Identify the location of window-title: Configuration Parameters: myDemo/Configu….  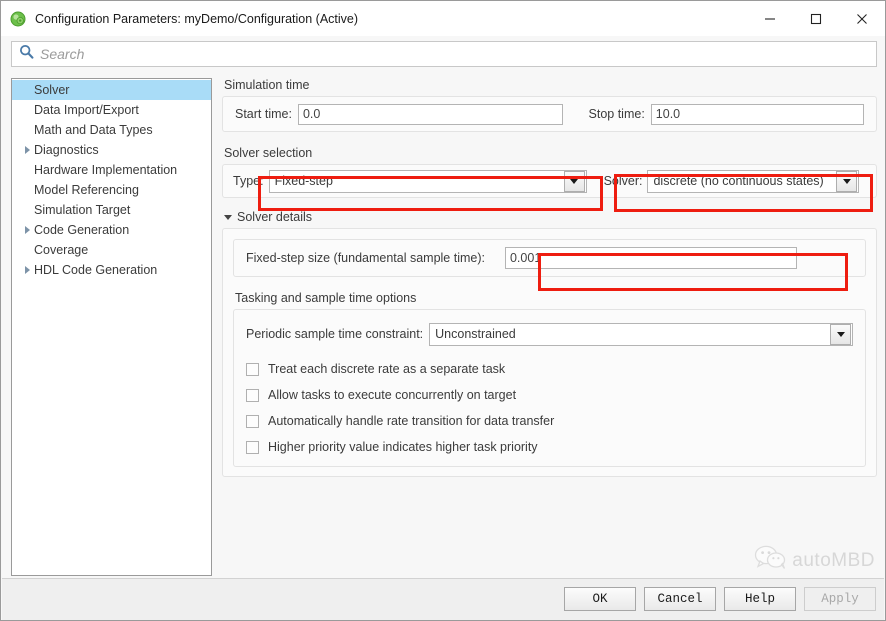
(197, 18).